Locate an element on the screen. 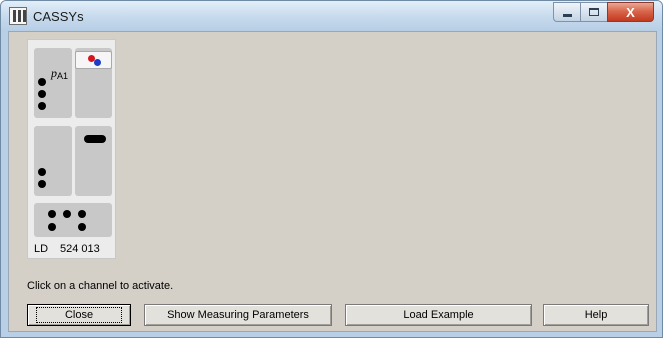  close-button: Close is located at coordinates (79, 315).